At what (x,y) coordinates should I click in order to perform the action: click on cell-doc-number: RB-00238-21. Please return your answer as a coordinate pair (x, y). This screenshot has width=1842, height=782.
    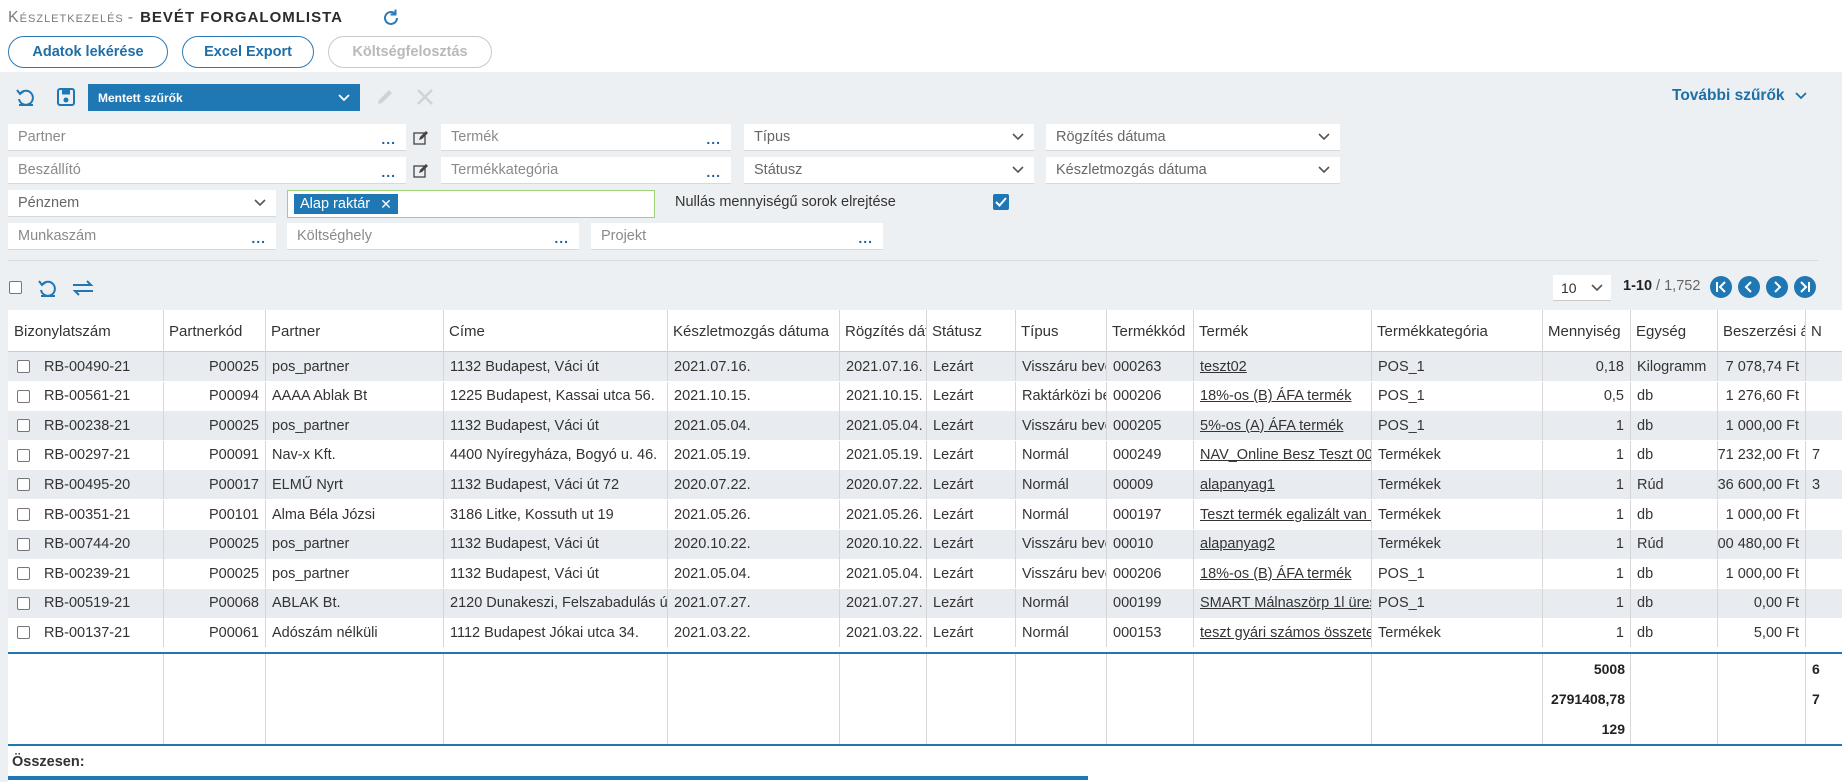
    Looking at the image, I should click on (86, 426).